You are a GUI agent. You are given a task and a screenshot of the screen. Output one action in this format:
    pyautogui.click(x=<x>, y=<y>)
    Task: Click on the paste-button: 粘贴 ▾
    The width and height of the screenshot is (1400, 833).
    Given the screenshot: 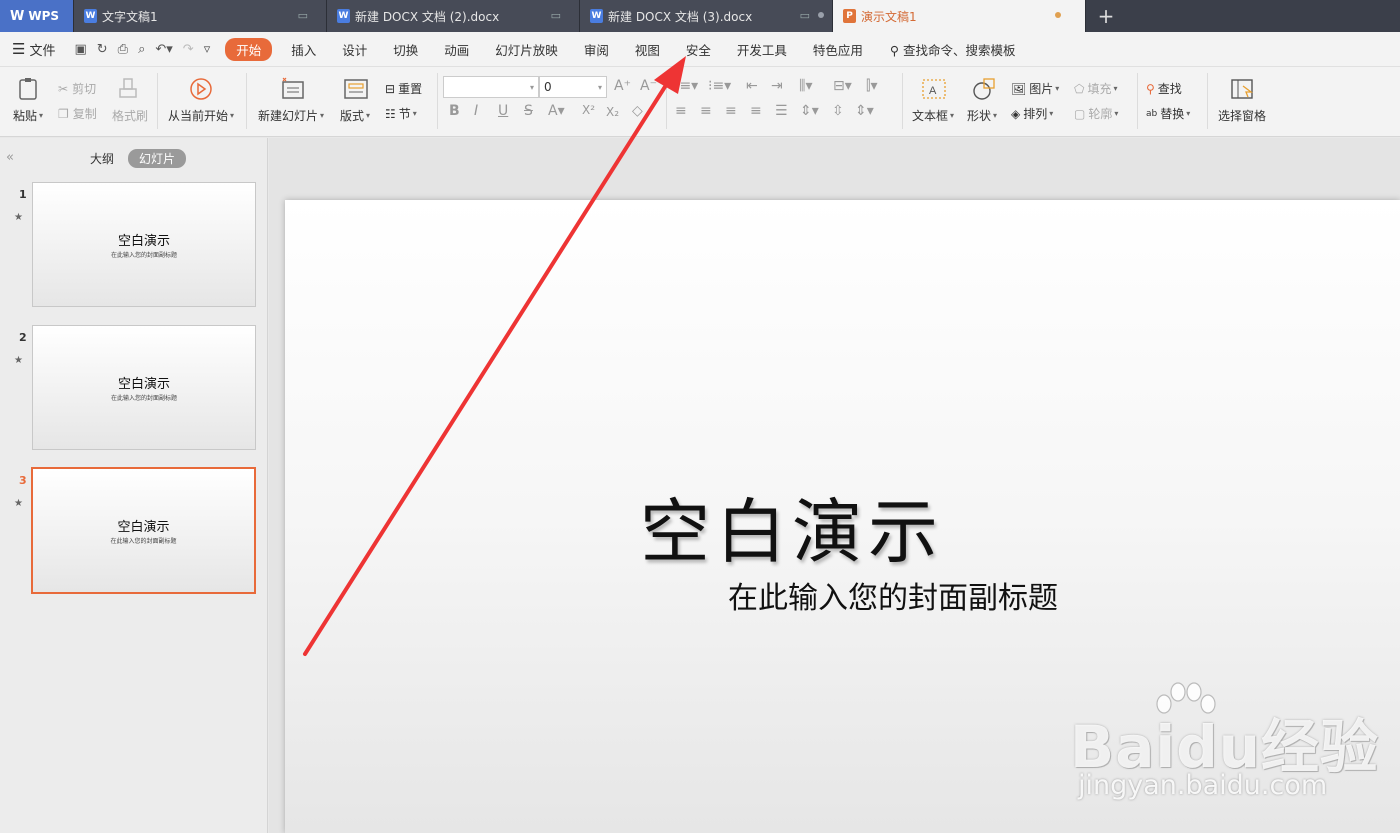 What is the action you would take?
    pyautogui.click(x=28, y=115)
    